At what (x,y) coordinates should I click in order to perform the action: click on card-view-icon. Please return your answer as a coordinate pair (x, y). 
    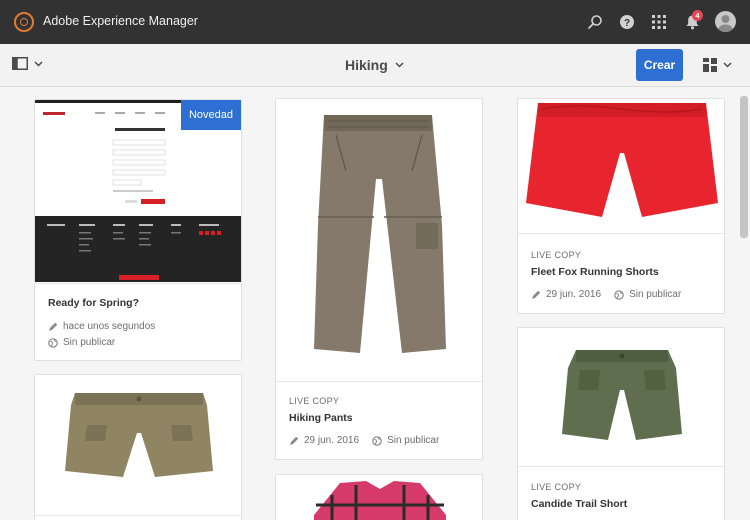
    Looking at the image, I should click on (710, 65).